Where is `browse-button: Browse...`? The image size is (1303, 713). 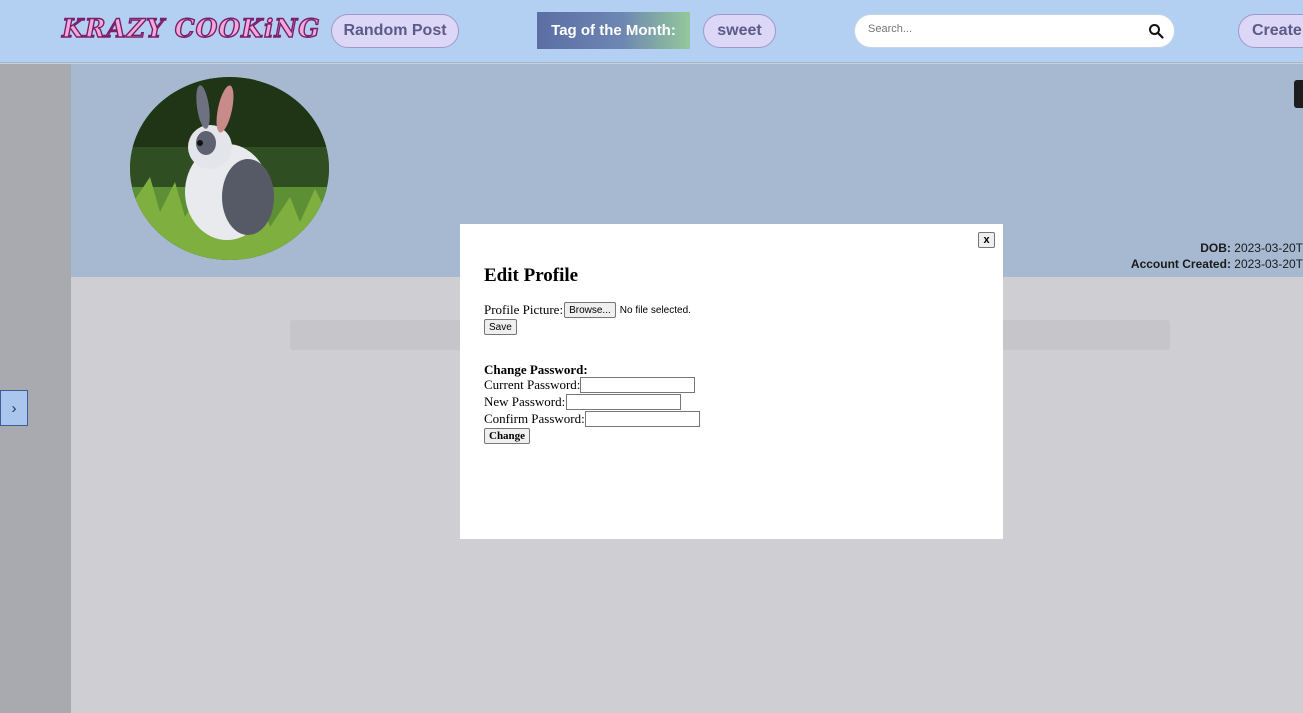
browse-button: Browse... is located at coordinates (590, 310).